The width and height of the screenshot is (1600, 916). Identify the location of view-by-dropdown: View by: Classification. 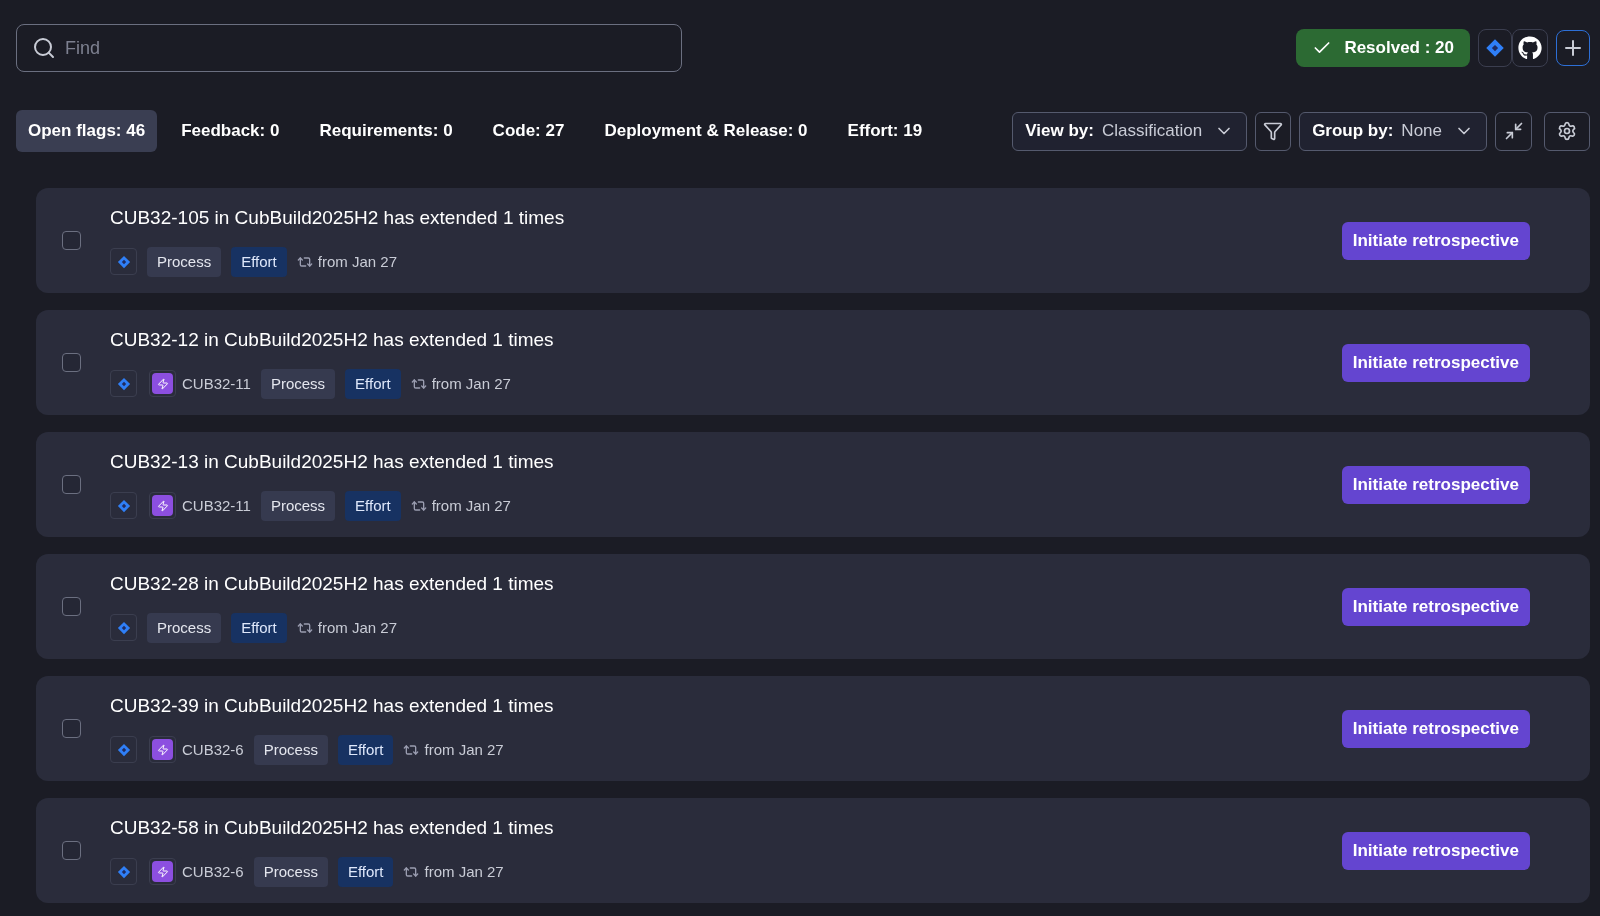
(1130, 131).